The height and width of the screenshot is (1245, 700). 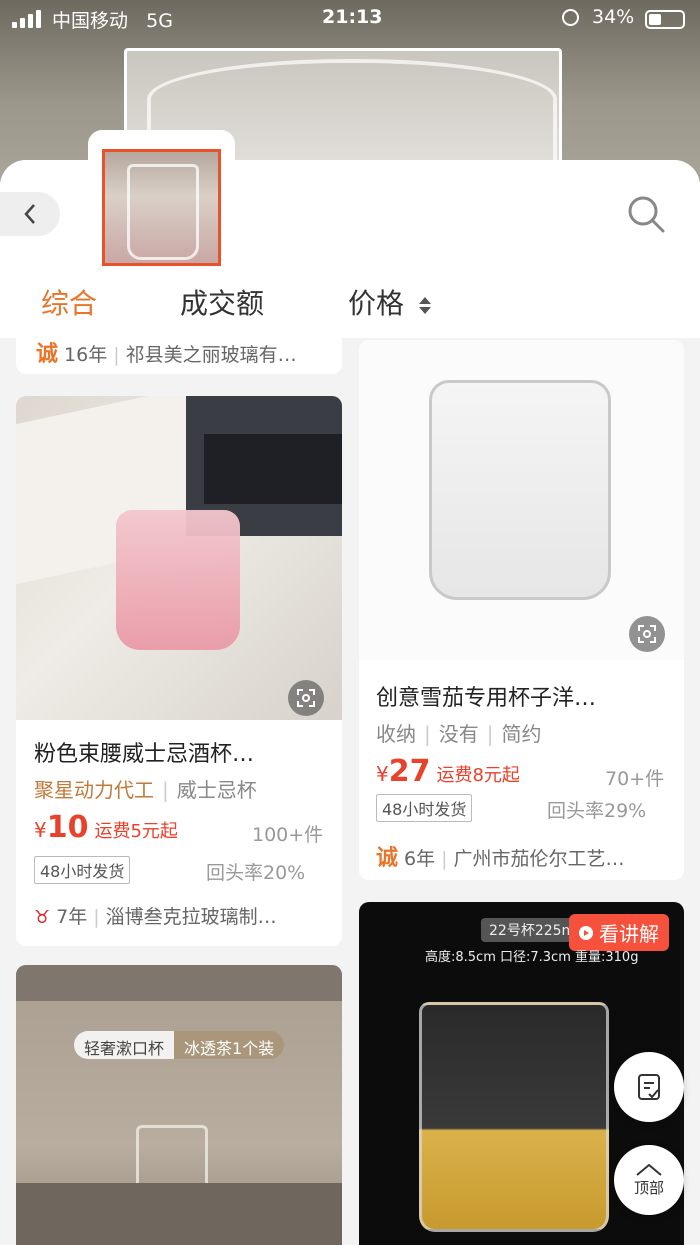 What do you see at coordinates (597, 811) in the screenshot?
I see `repeat-rate: 回头率29%` at bounding box center [597, 811].